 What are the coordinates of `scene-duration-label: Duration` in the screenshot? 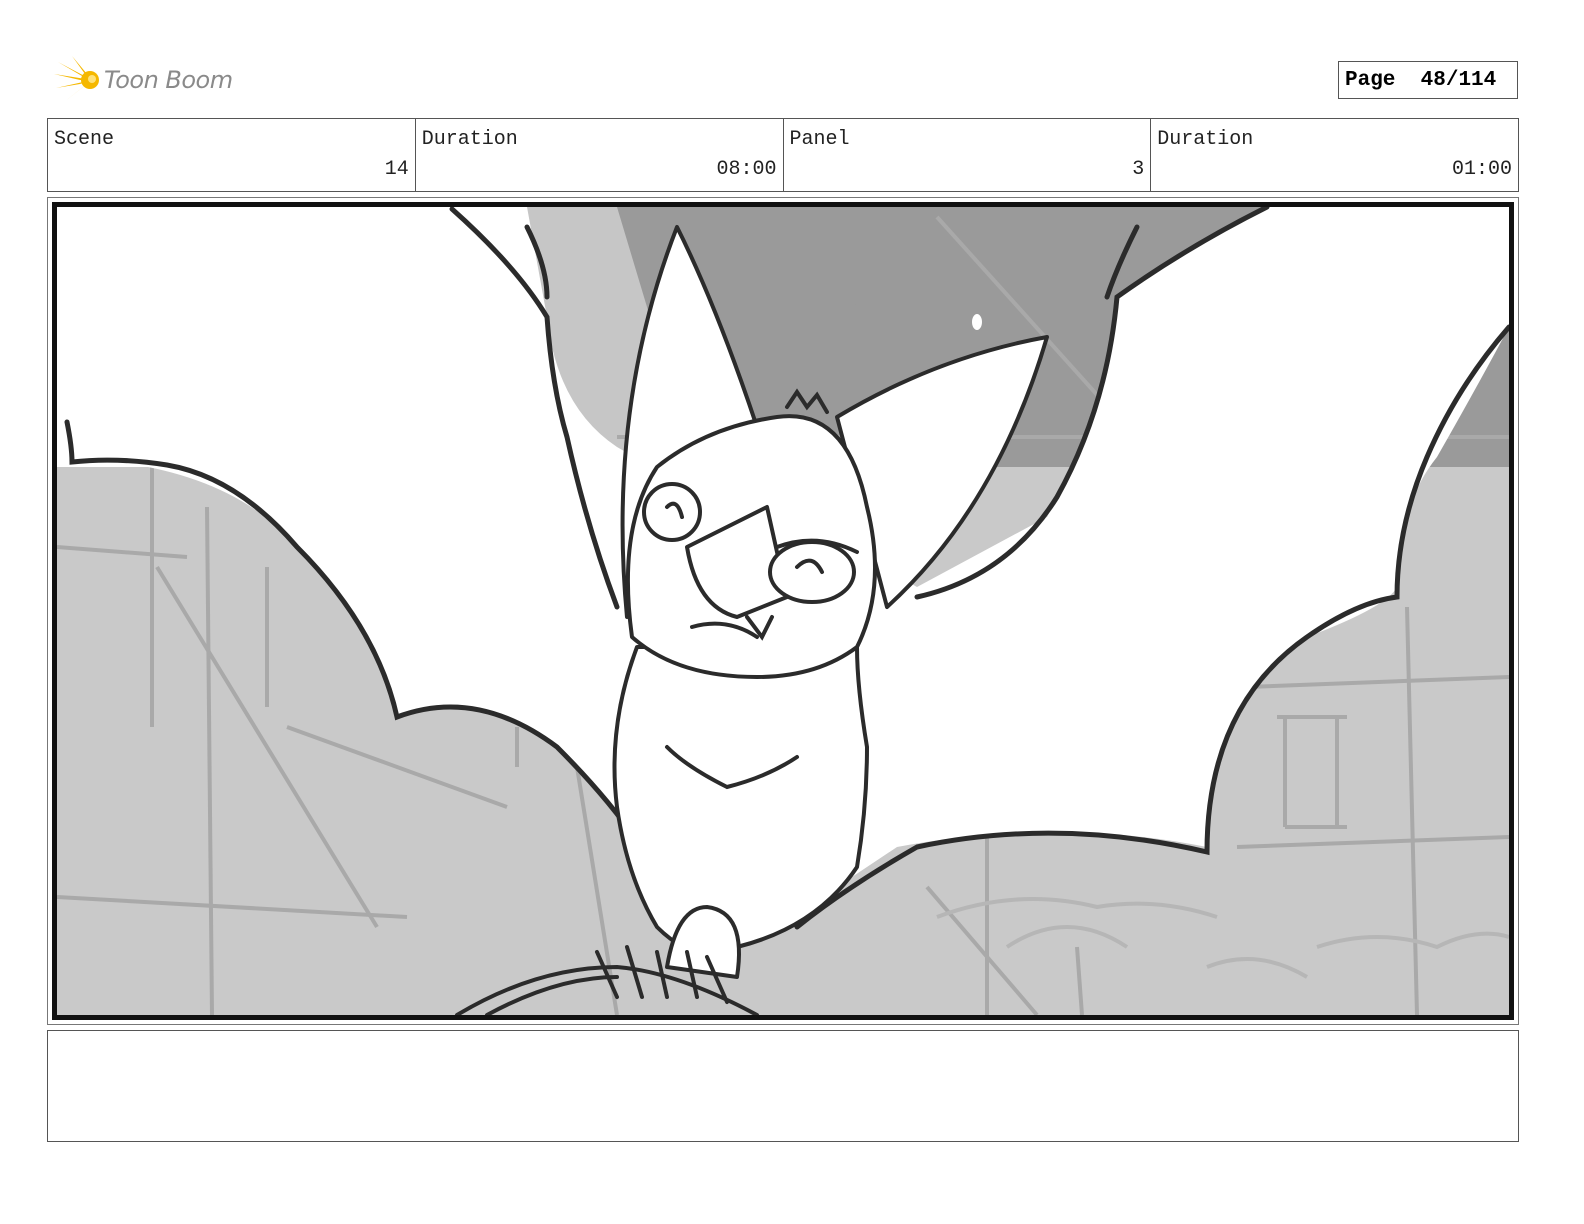 It's located at (469, 139).